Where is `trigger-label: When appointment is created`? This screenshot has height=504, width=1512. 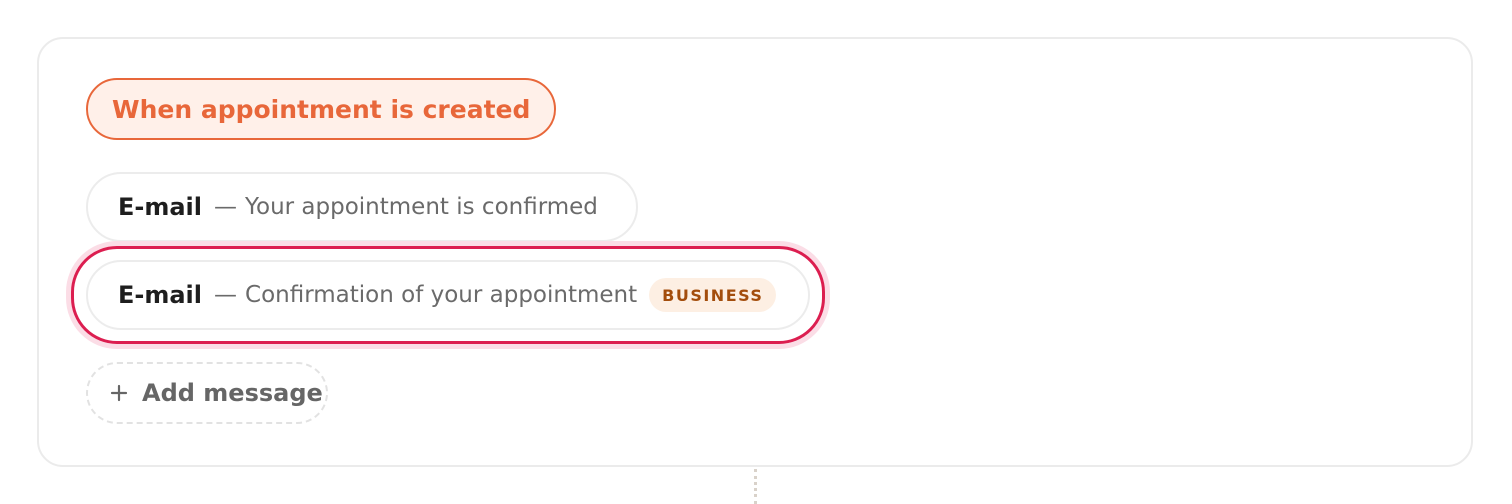 trigger-label: When appointment is created is located at coordinates (321, 109).